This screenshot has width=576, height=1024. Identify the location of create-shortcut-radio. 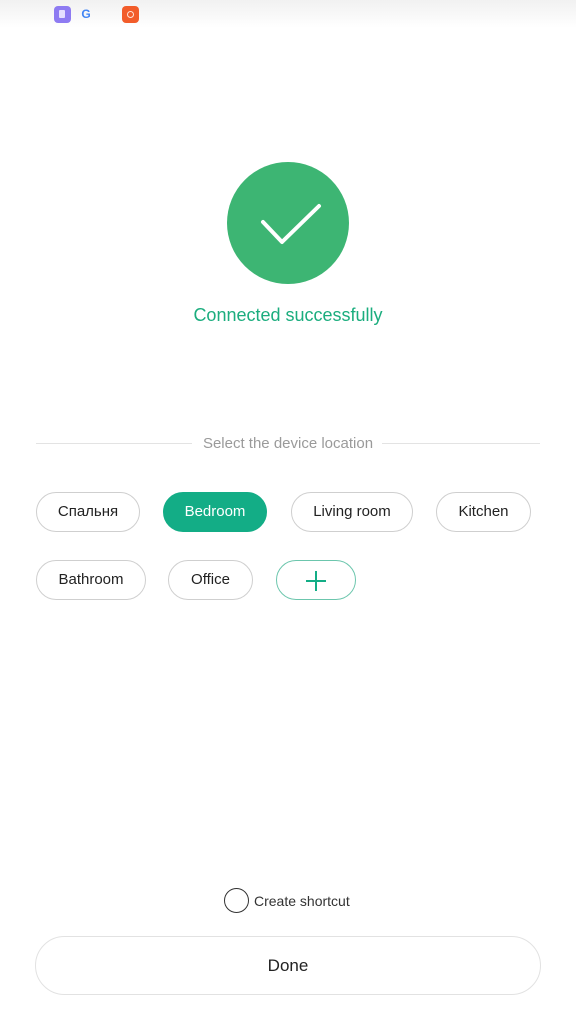
(236, 900).